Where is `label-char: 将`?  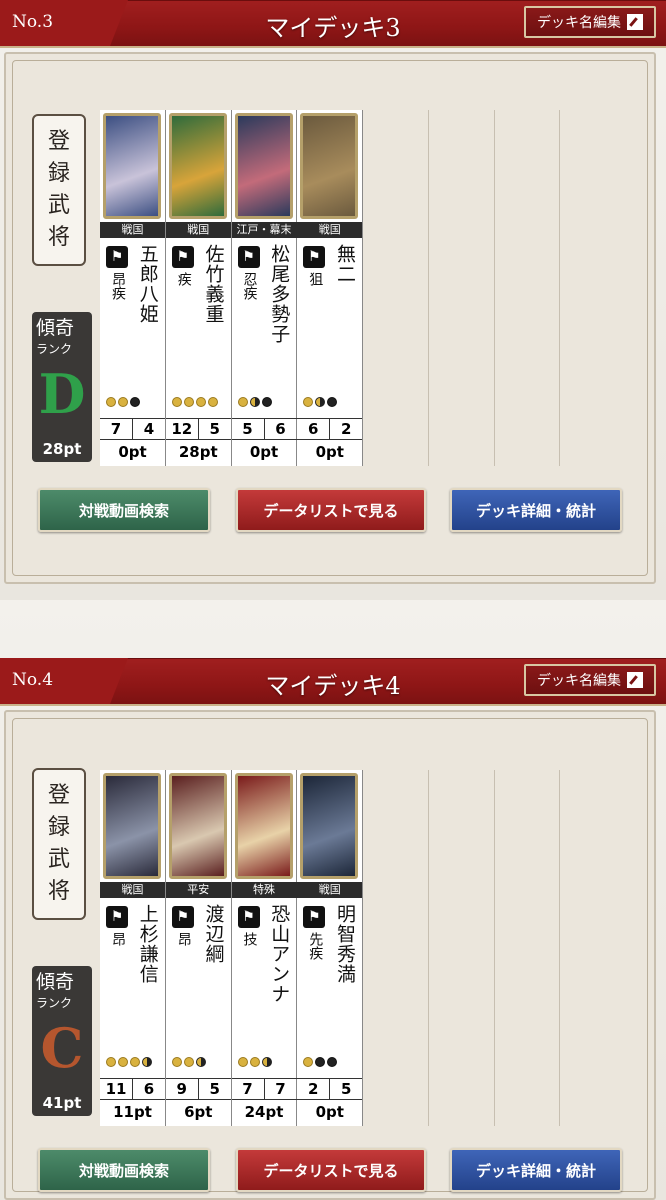 label-char: 将 is located at coordinates (58, 237).